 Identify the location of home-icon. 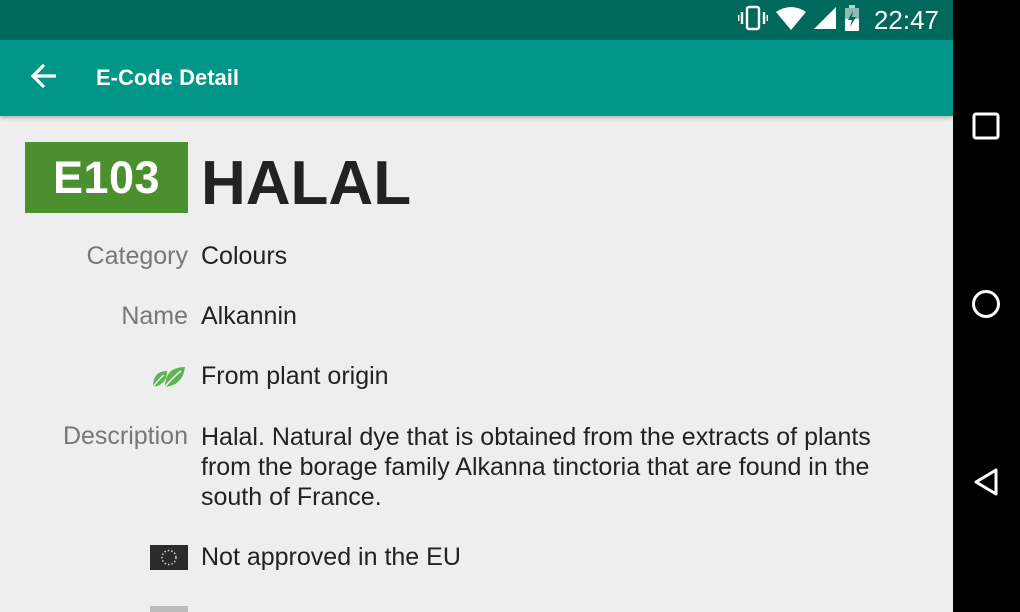
(986, 306).